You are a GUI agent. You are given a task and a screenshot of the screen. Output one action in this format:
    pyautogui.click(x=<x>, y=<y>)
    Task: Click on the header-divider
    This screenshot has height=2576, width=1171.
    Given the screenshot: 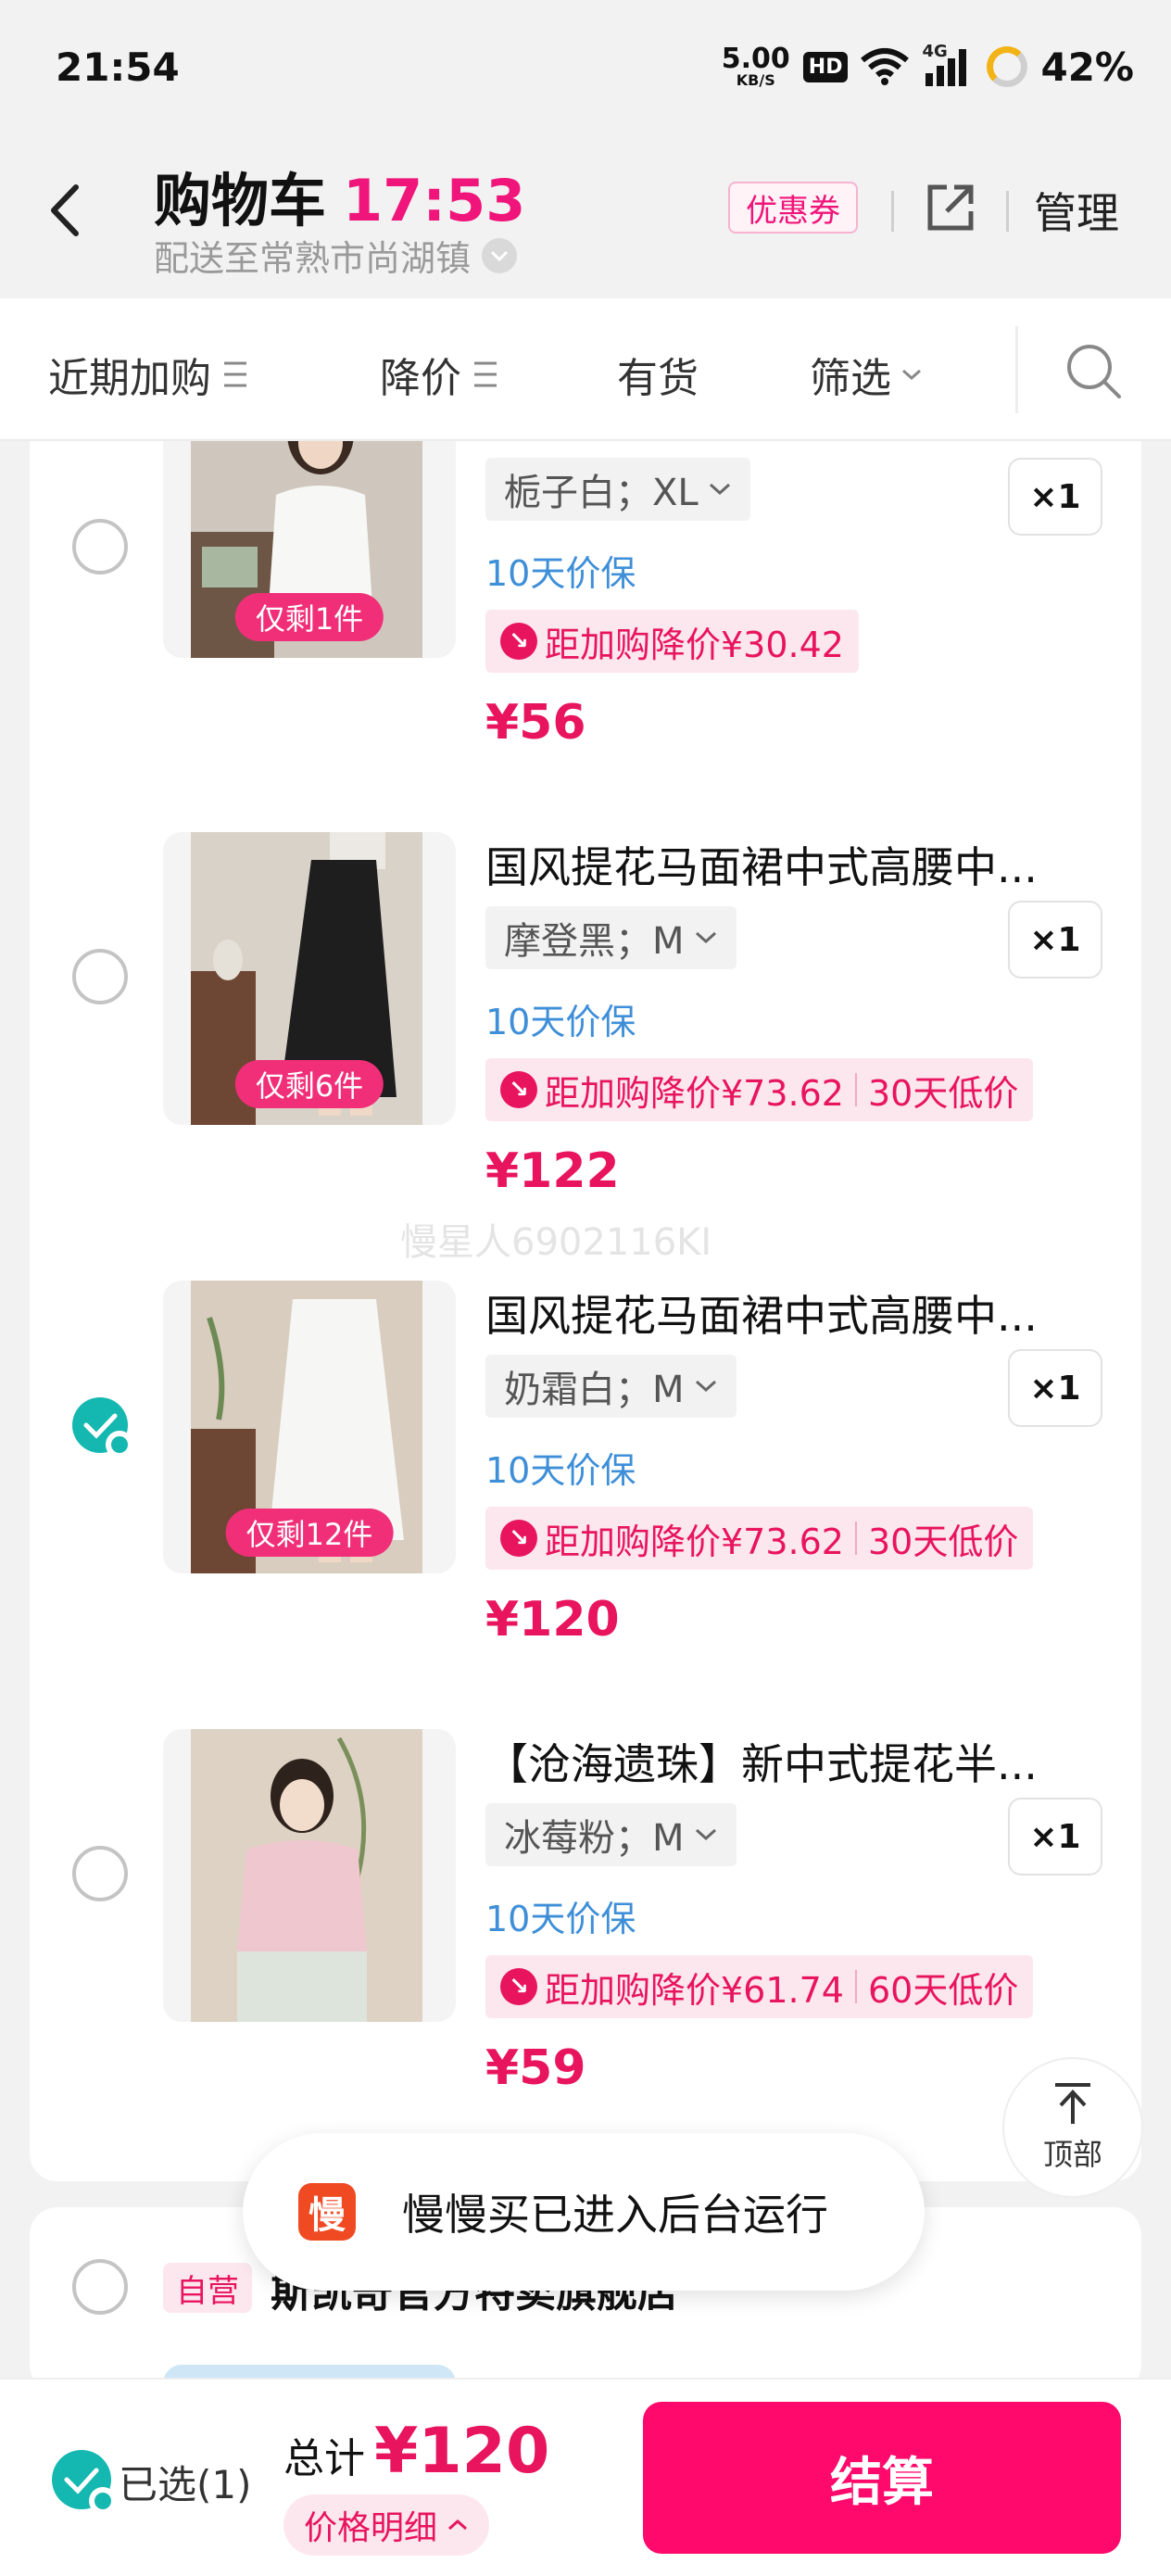 What is the action you would take?
    pyautogui.click(x=893, y=211)
    